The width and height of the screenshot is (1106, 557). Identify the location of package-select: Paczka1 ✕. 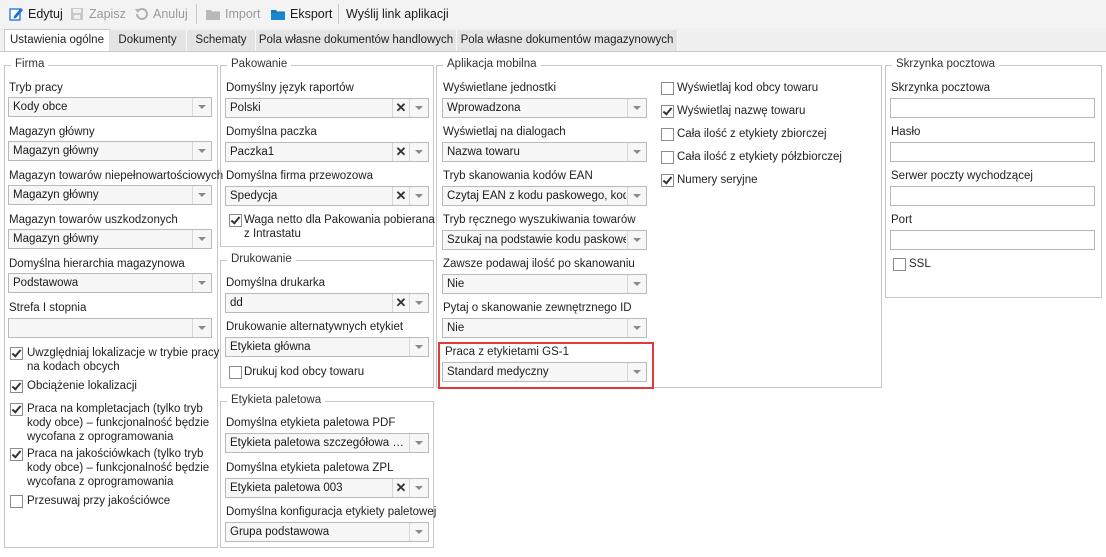
(327, 152).